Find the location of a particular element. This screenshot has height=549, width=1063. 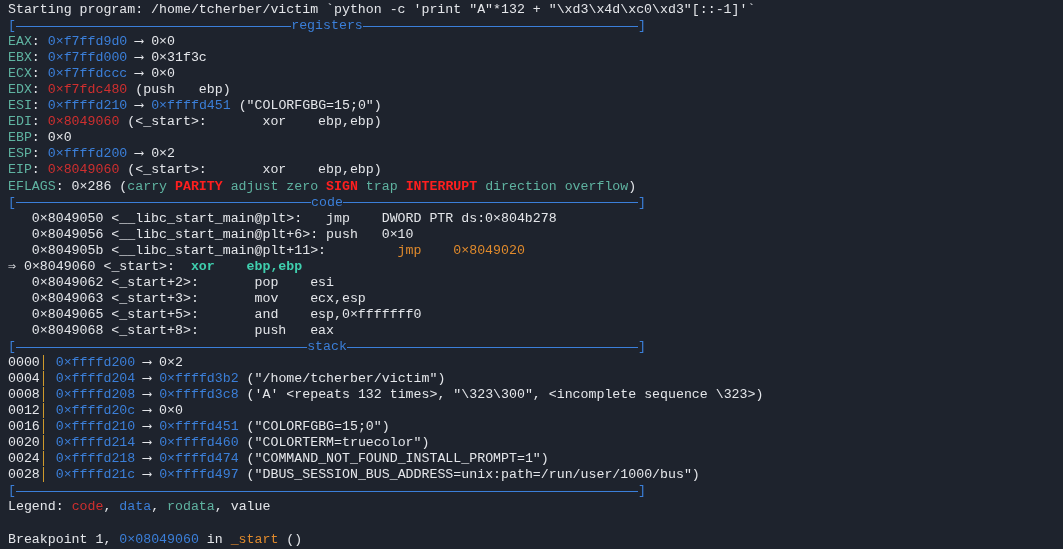

terminal-line: 0000│ 0×ffffd200 ⟶ 0×2 is located at coordinates (95, 363).